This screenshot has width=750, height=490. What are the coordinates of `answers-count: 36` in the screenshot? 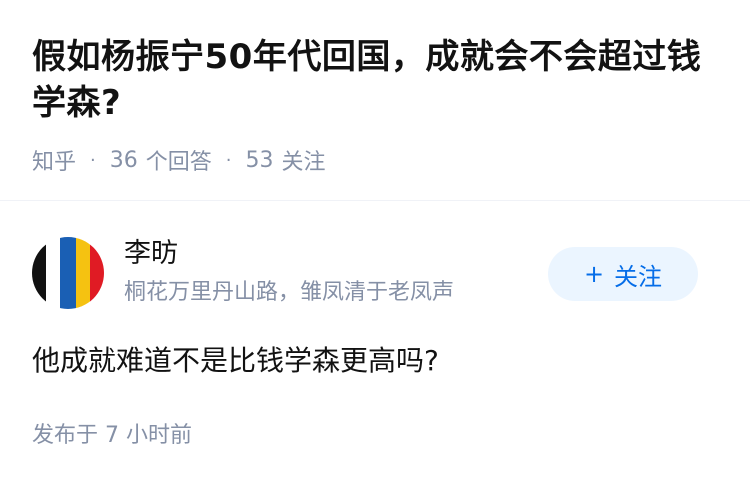 It's located at (123, 160).